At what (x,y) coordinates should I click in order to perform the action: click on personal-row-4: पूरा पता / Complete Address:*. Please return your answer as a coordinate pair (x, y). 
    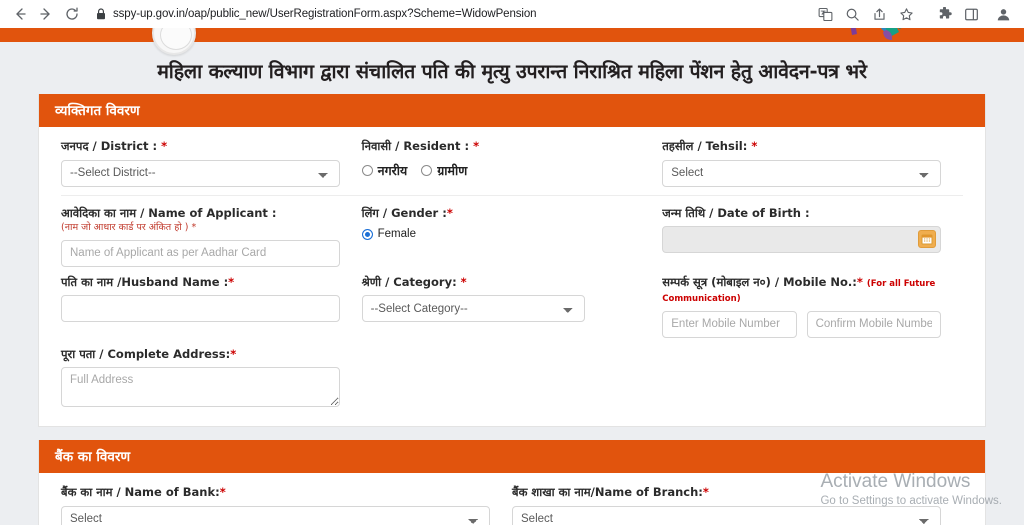
    Looking at the image, I should click on (512, 380).